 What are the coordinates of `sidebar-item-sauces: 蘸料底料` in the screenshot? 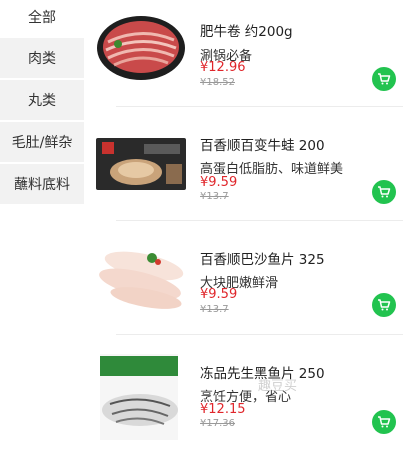 It's located at (42, 184).